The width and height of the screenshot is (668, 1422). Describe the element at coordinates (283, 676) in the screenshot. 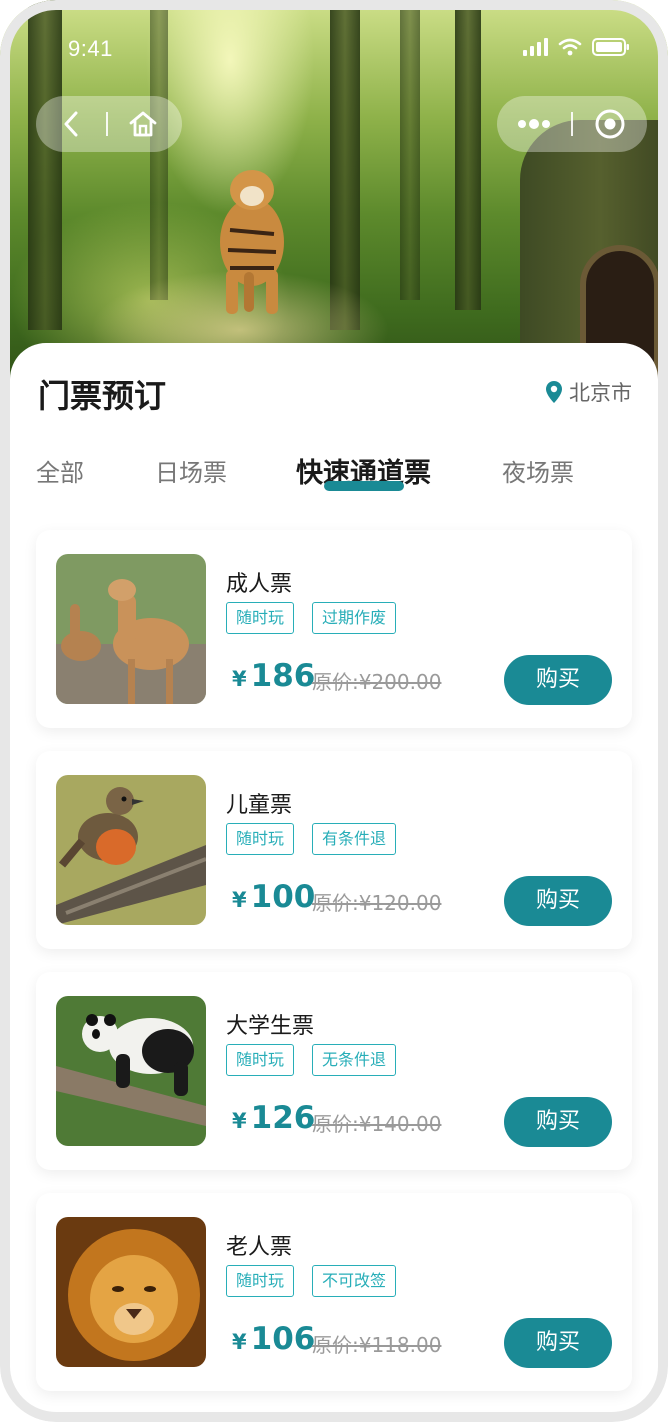

I see `price-value: 186` at that location.